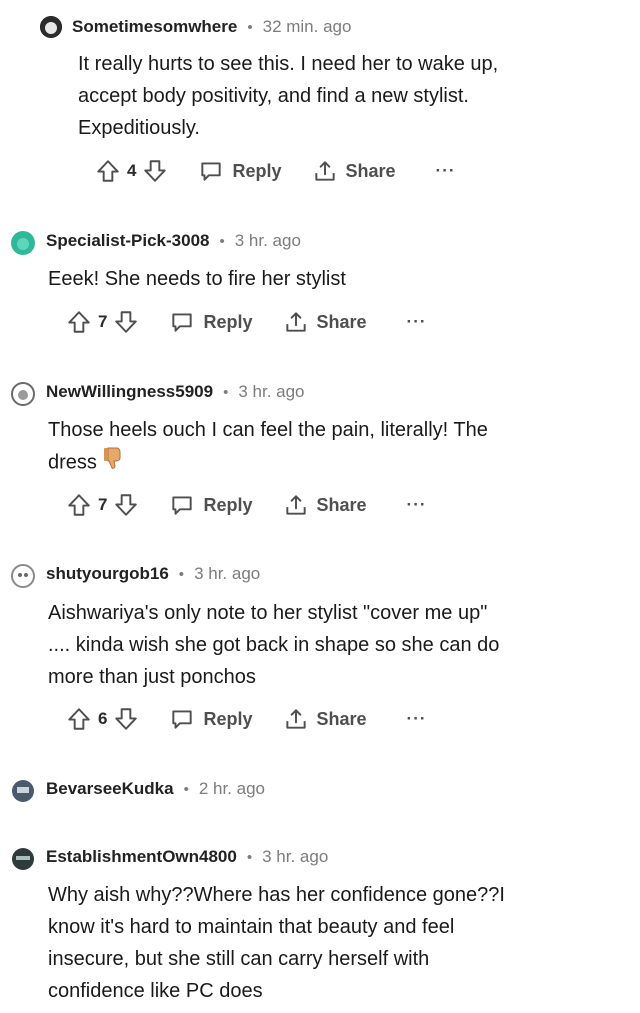 This screenshot has width=640, height=1013. I want to click on vote-group: 6, so click(102, 719).